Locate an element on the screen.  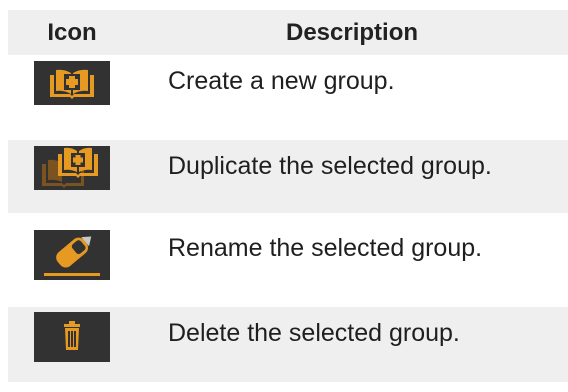
new-group-icon is located at coordinates (72, 83).